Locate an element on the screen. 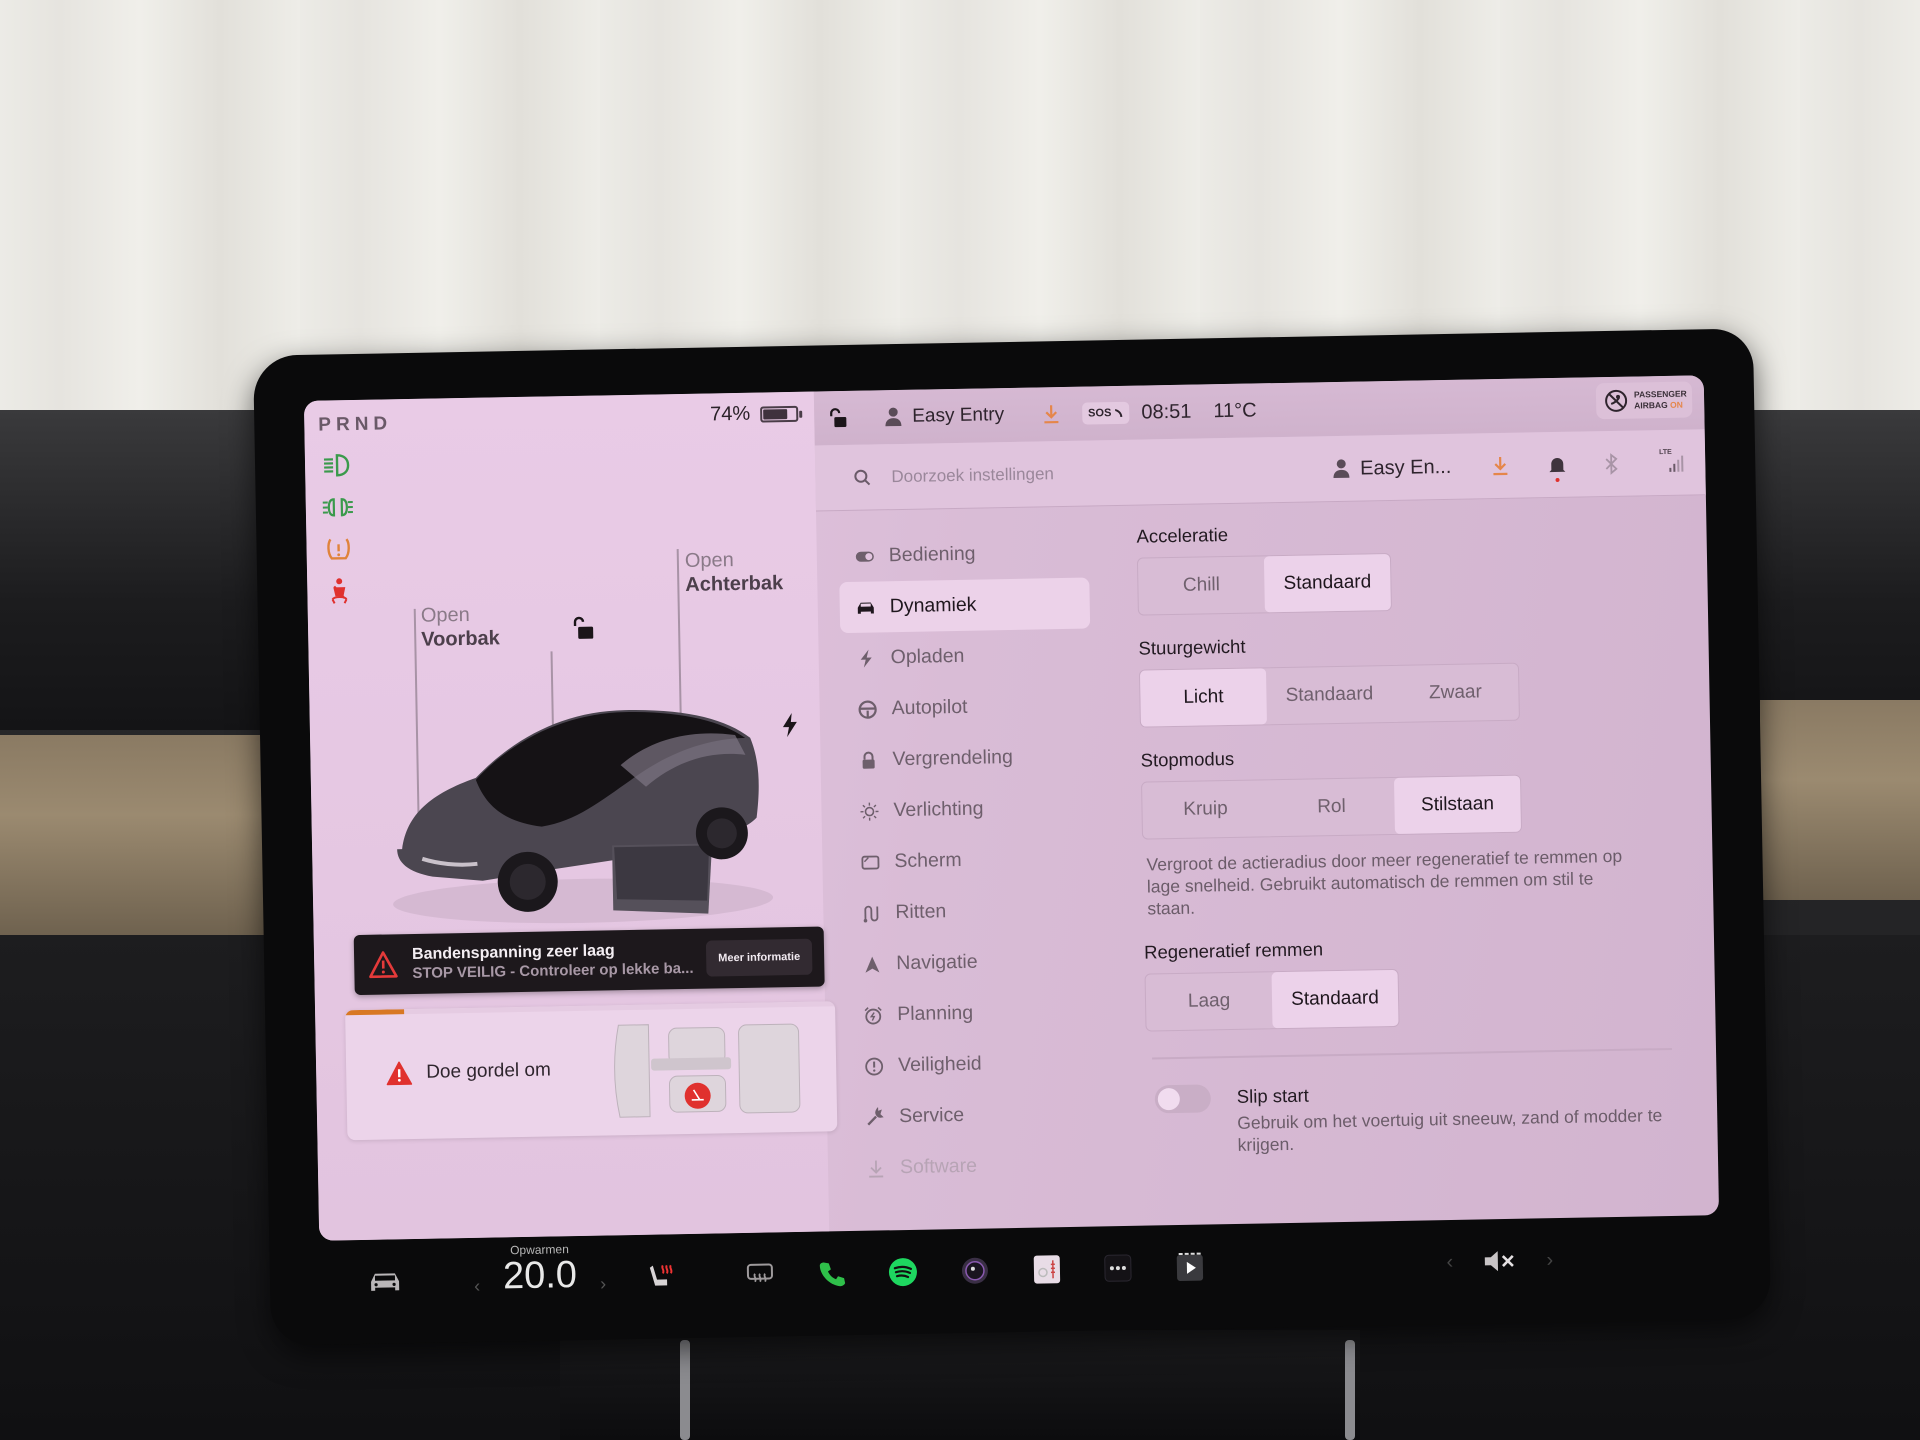 The height and width of the screenshot is (1440, 1920). sos-button: SOS is located at coordinates (1105, 413).